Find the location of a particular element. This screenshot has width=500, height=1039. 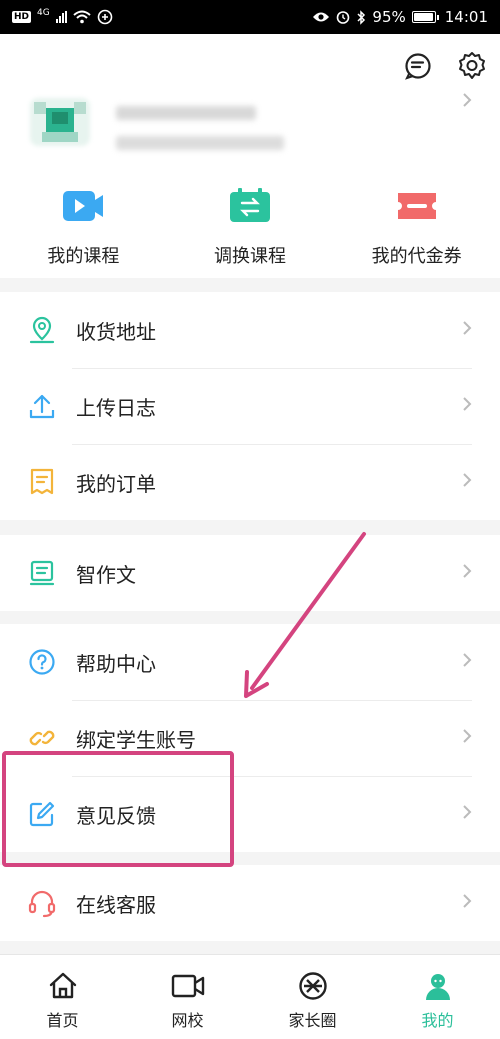

signal-icon is located at coordinates (61, 17).